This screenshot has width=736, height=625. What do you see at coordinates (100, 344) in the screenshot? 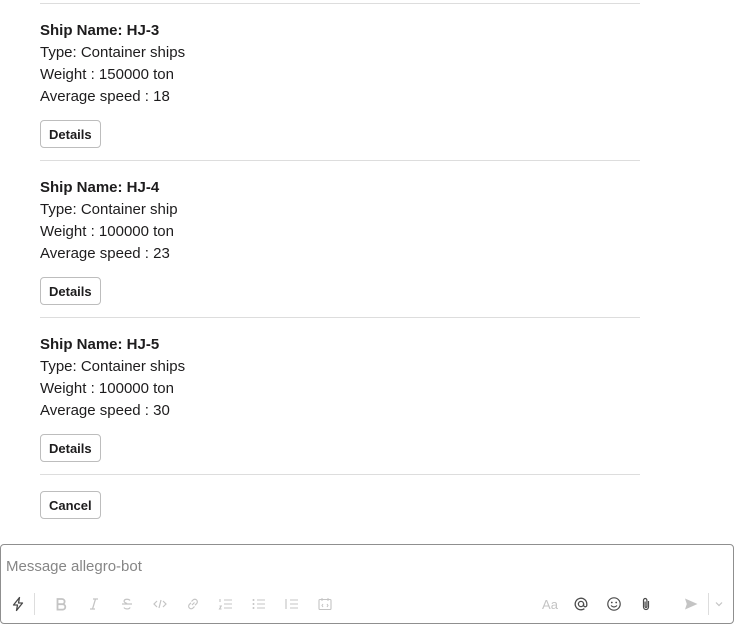
I see `ship-name: Ship Name: HJ-5` at bounding box center [100, 344].